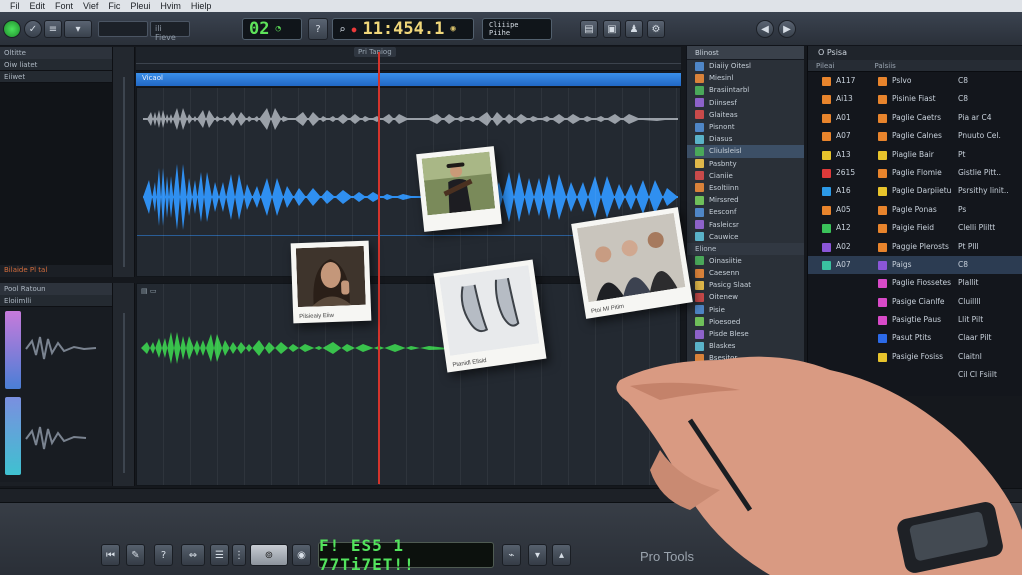  Describe the element at coordinates (193, 555) in the screenshot. I see `trim-tool-icon: ⇔` at that location.